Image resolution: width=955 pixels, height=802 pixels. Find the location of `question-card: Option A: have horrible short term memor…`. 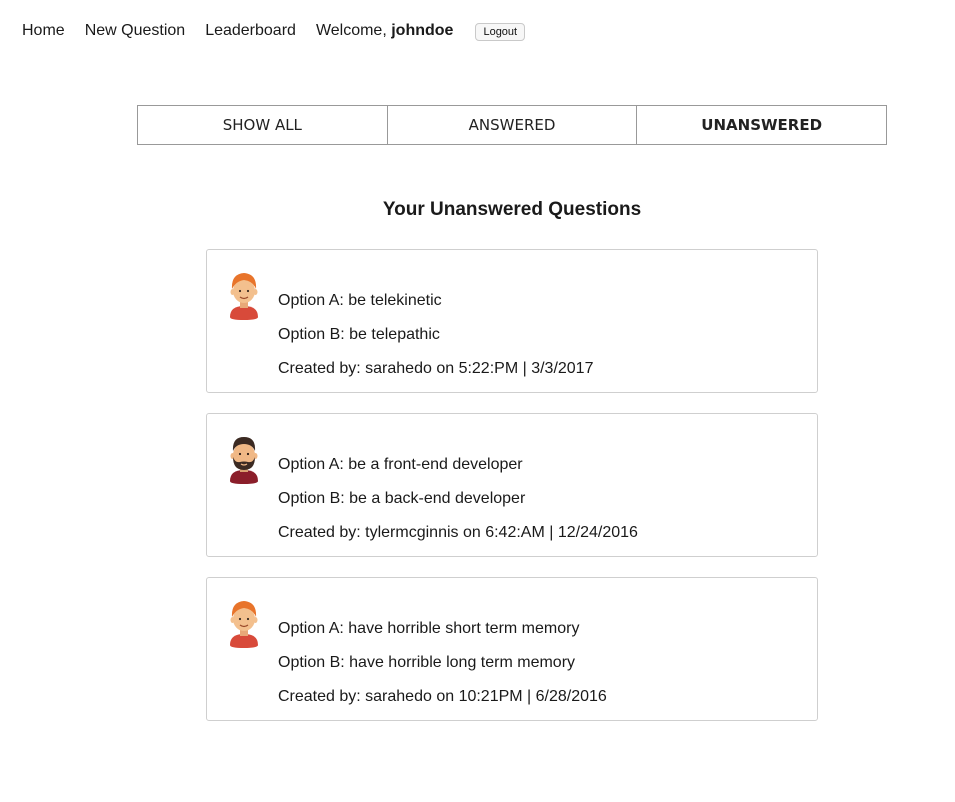

question-card: Option A: have horrible short term memor… is located at coordinates (512, 649).